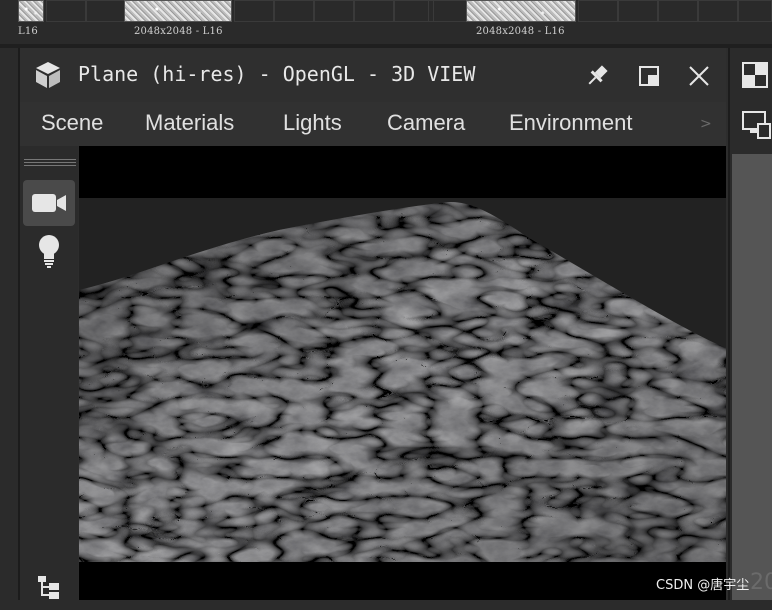  I want to click on pin-icon, so click(598, 75).